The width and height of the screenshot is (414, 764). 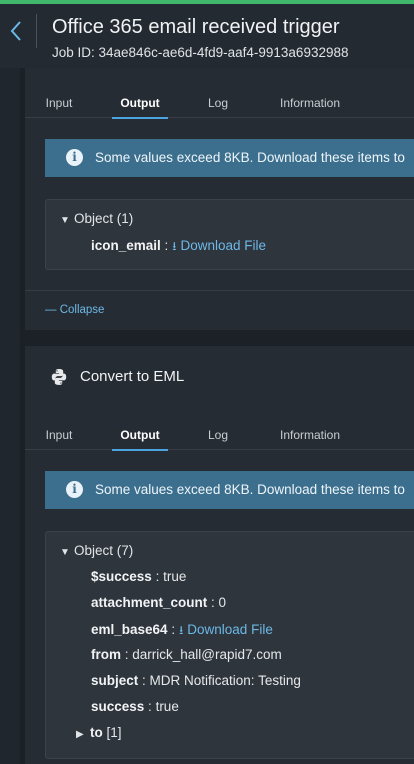 I want to click on minus-icon: —, so click(x=51, y=310).